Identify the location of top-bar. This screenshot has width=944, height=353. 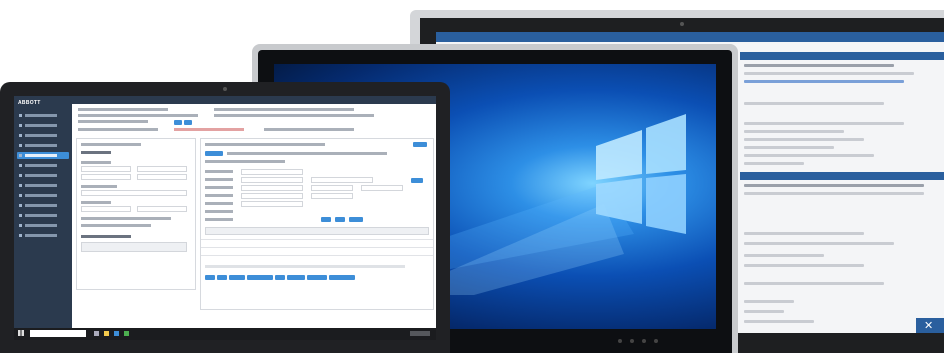
(254, 100).